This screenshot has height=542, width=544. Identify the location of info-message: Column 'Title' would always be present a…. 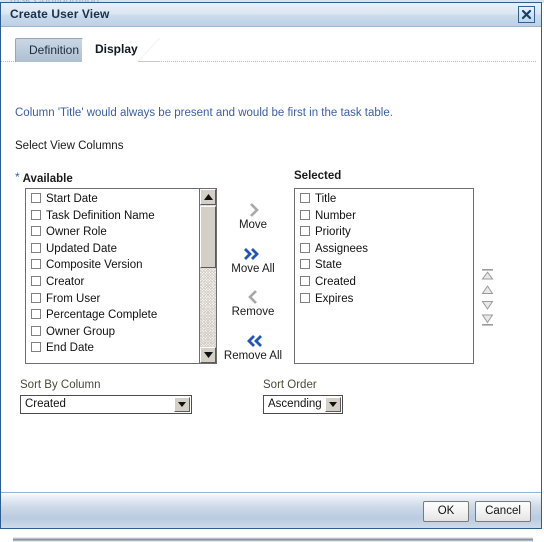
(204, 113).